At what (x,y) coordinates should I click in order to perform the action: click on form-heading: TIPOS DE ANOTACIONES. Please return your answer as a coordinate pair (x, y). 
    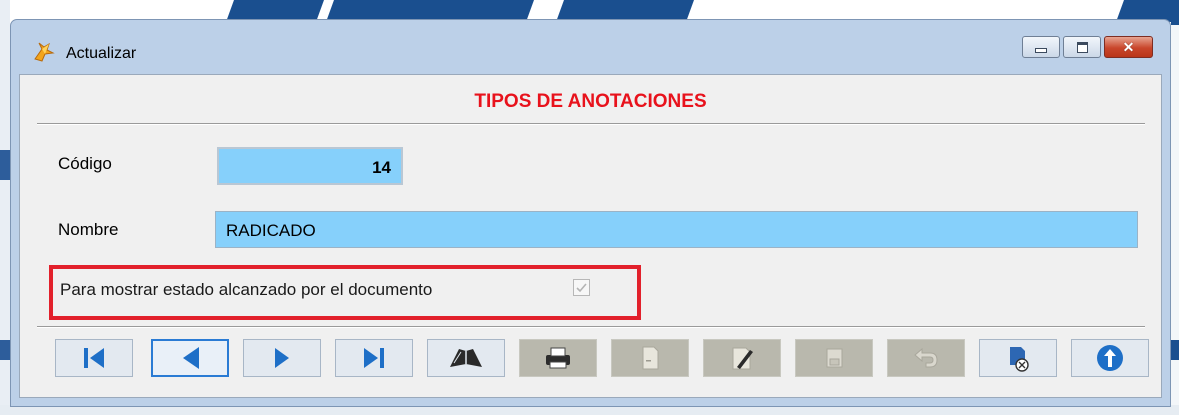
    Looking at the image, I should click on (590, 101).